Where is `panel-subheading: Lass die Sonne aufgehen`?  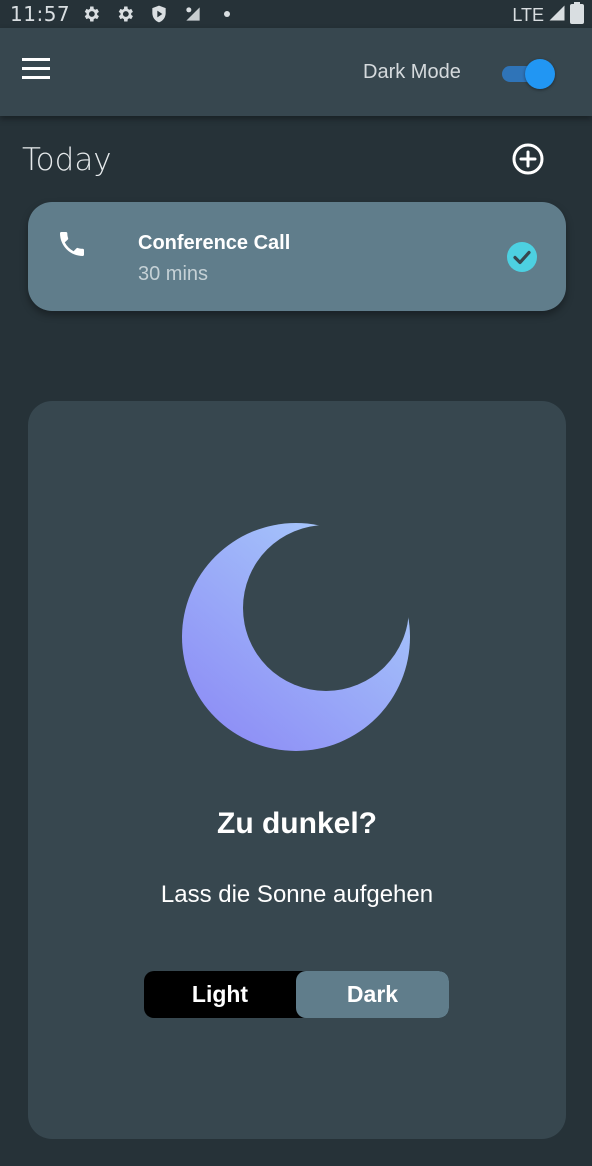
panel-subheading: Lass die Sonne aufgehen is located at coordinates (297, 894).